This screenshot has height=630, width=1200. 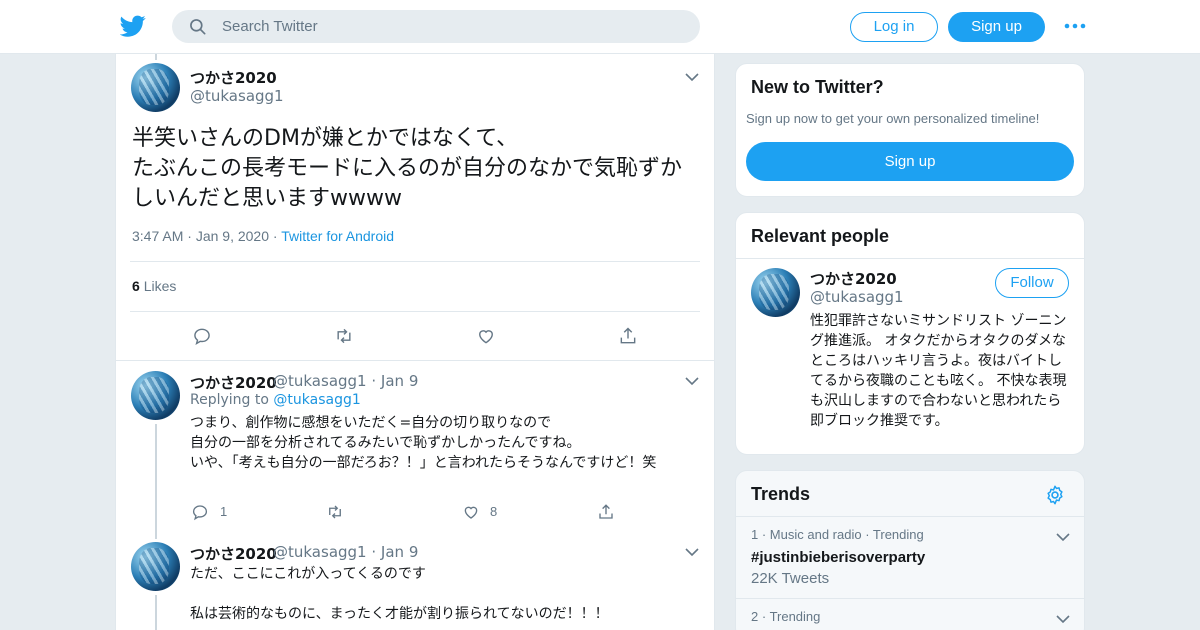 I want to click on sidebar-signup-button: Sign up, so click(x=910, y=161).